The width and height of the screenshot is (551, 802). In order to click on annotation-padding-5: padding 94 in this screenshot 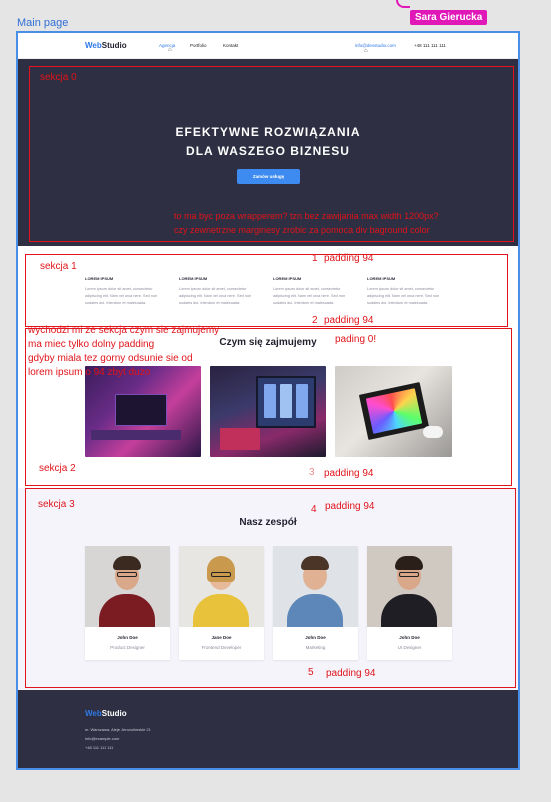, I will do `click(351, 673)`.